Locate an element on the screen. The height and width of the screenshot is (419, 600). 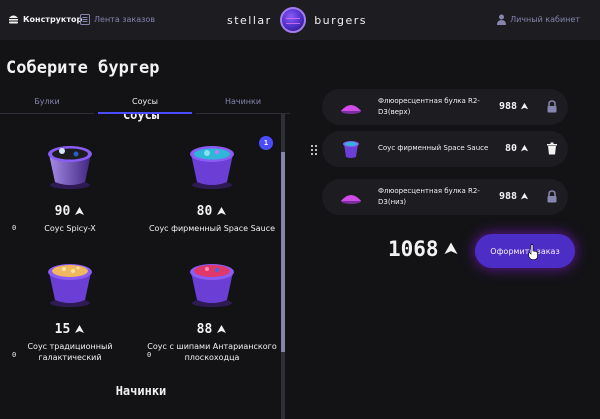
sauce-spicy-x-image is located at coordinates (70, 167).